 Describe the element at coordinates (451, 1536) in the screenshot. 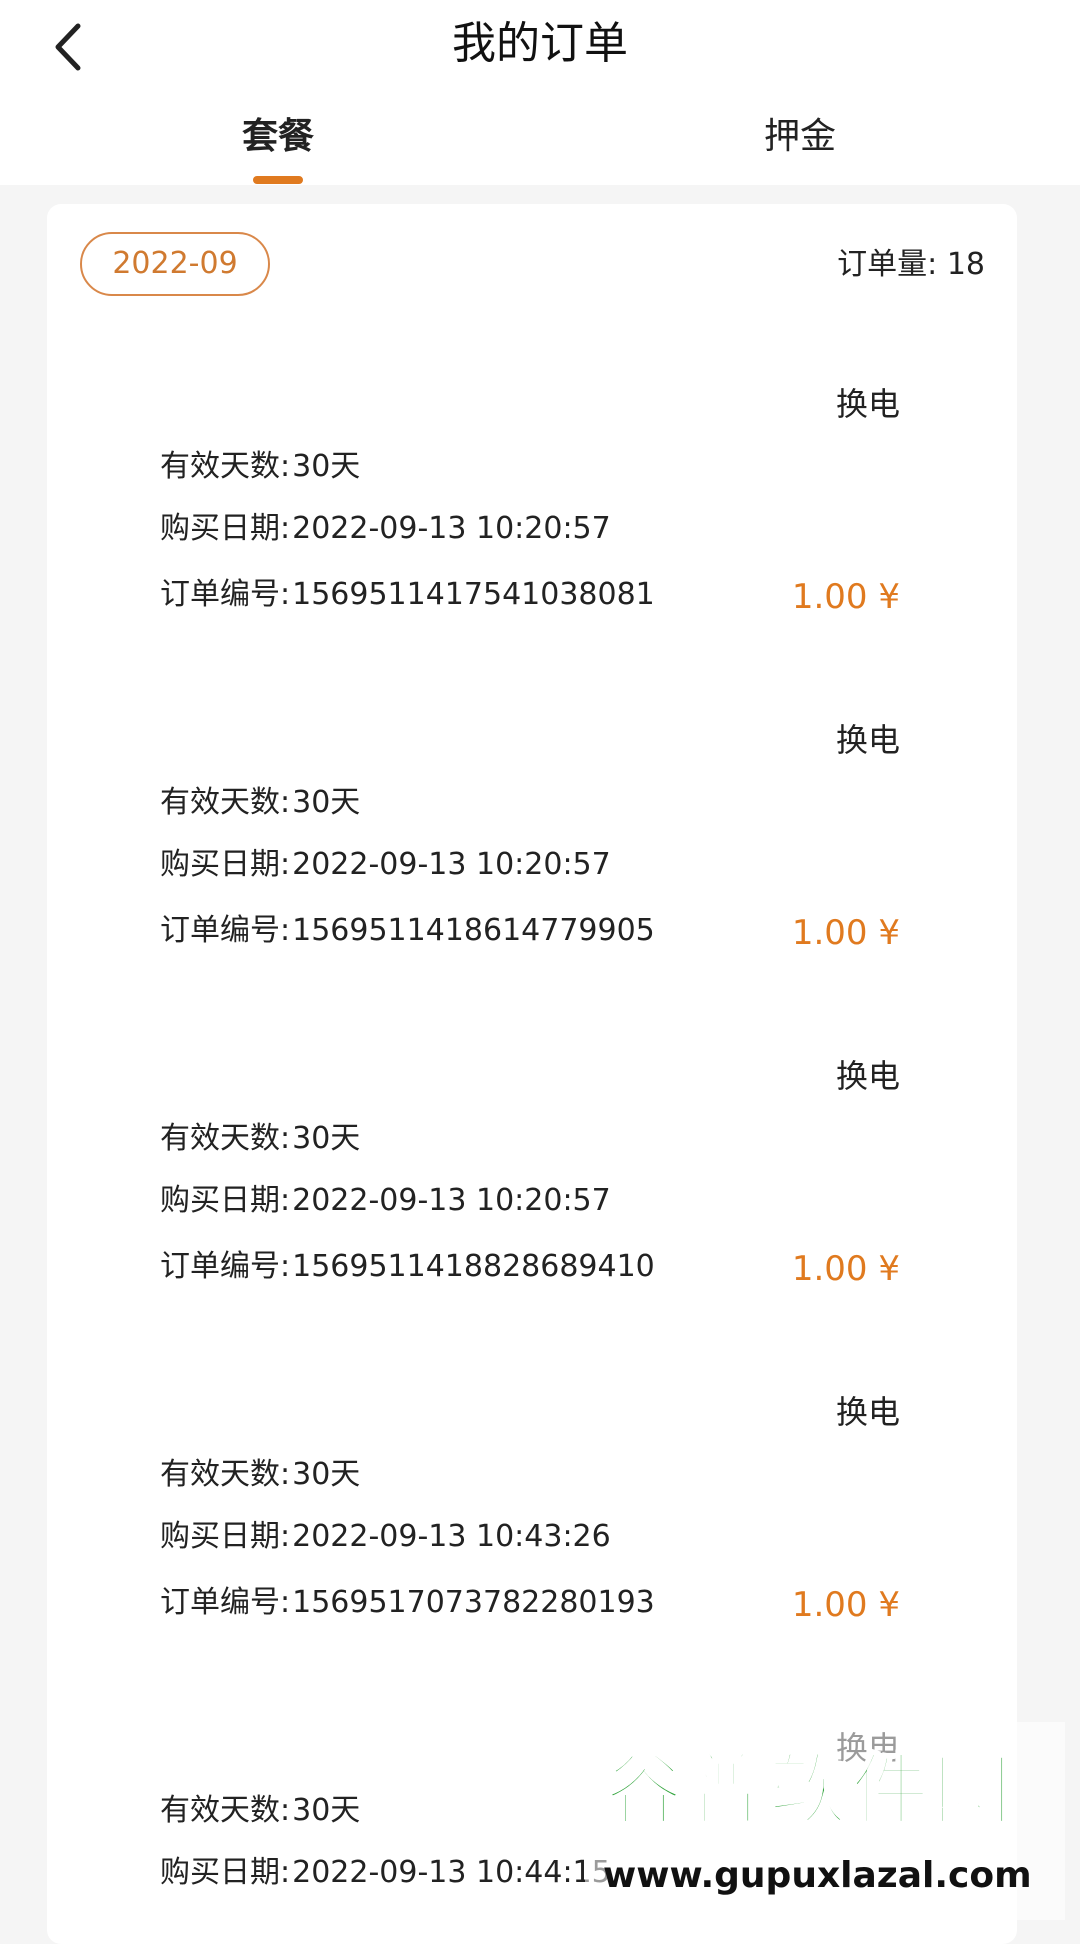

I see `purchase-date-value: 2022-09-13 10:43:26` at that location.